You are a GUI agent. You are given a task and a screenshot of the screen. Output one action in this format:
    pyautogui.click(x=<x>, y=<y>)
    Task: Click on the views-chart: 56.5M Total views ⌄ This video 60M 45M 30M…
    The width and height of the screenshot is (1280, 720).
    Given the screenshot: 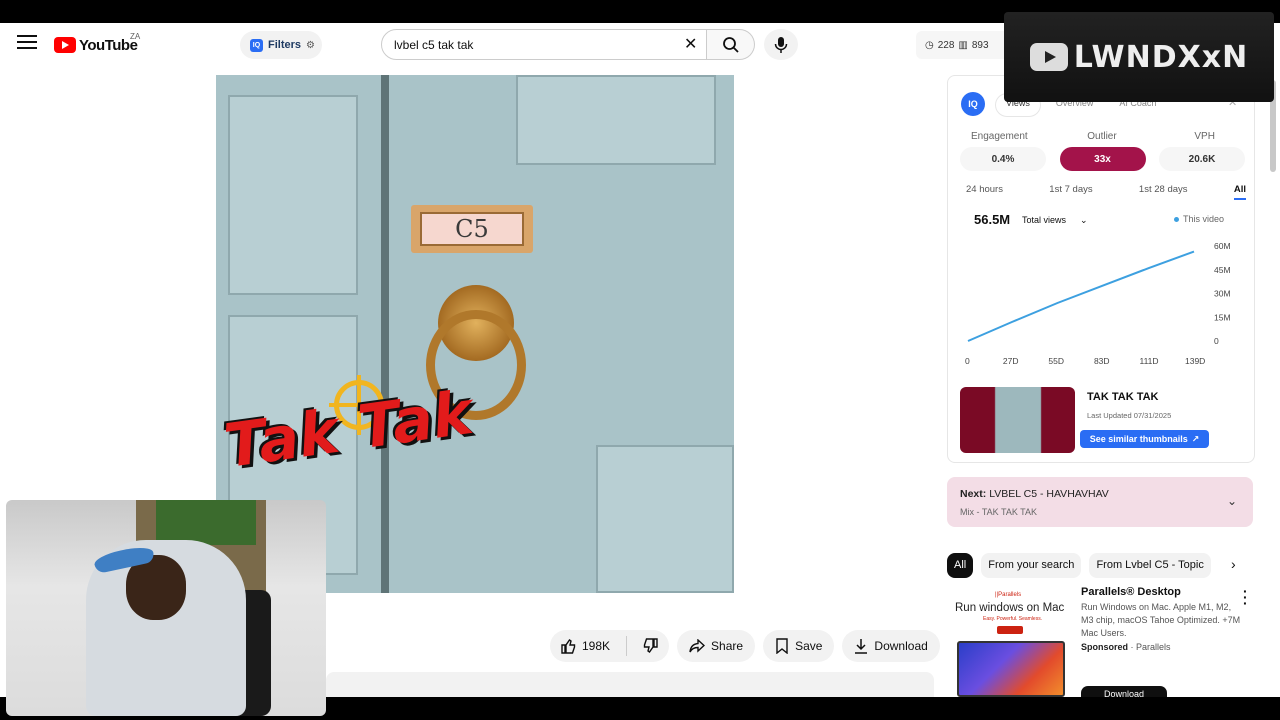 What is the action you would take?
    pyautogui.click(x=1102, y=288)
    